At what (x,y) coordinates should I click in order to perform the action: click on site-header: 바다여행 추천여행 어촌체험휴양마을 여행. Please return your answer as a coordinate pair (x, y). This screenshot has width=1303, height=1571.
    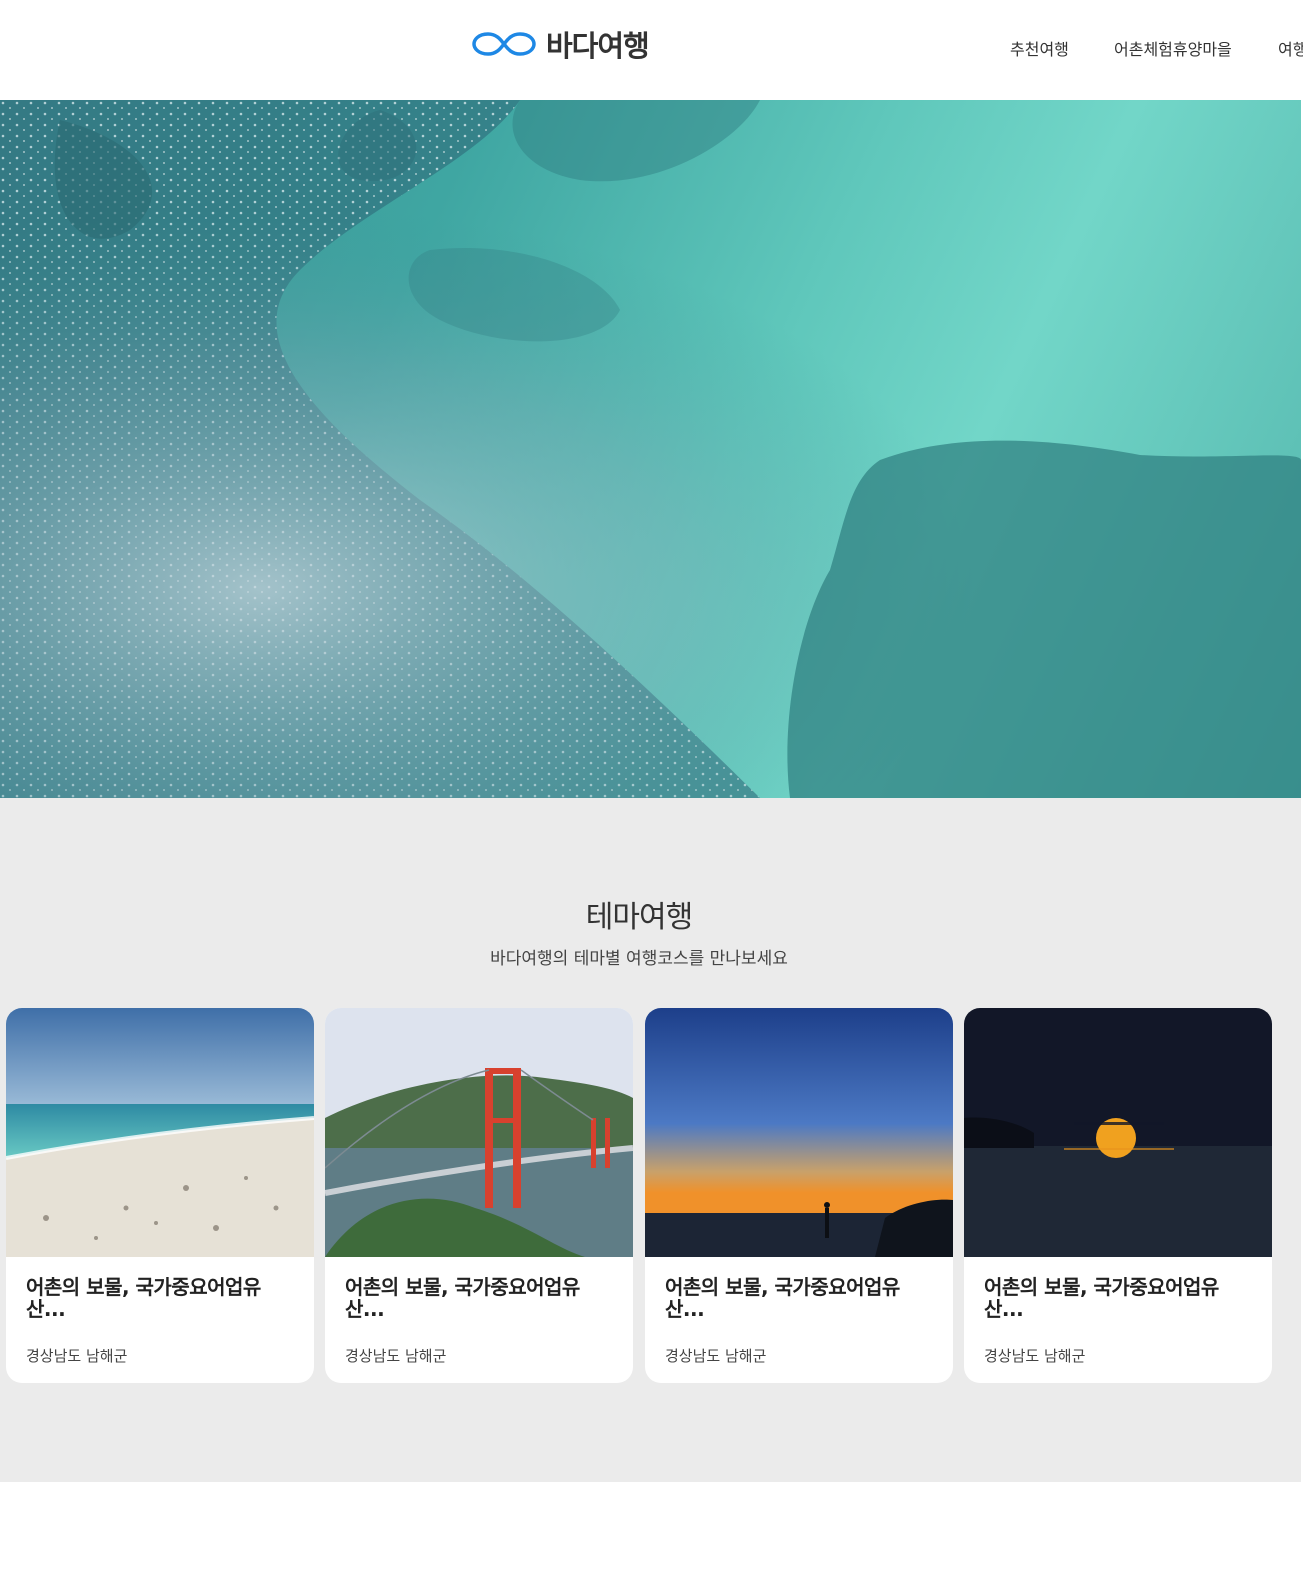
    Looking at the image, I should click on (651, 50).